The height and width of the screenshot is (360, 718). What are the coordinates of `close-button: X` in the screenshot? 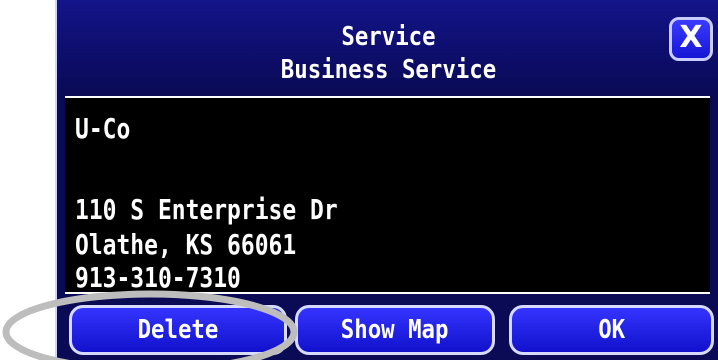 It's located at (691, 39).